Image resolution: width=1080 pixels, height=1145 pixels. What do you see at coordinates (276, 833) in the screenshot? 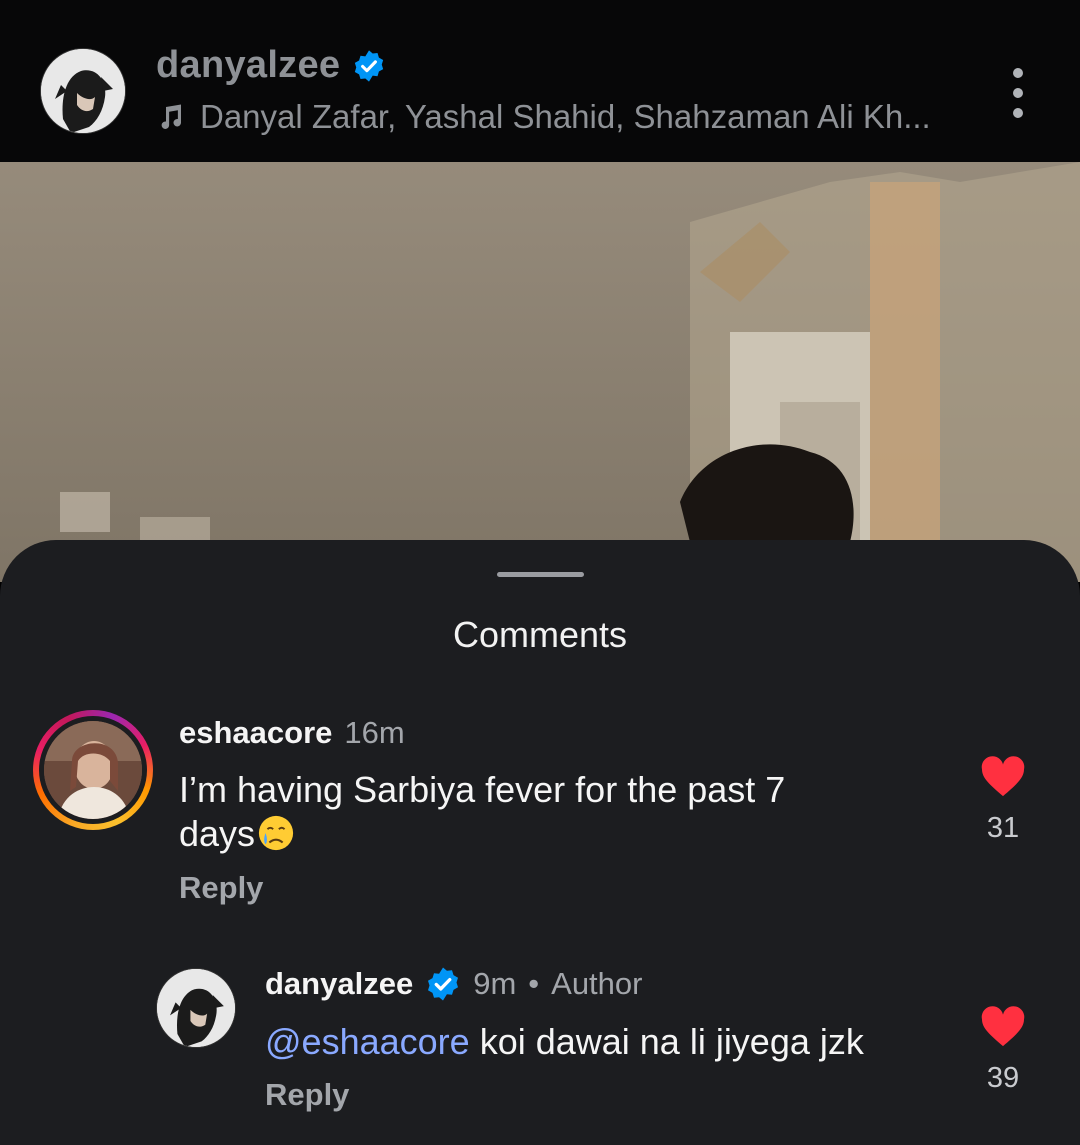
I see `crying-face-emoji-icon` at bounding box center [276, 833].